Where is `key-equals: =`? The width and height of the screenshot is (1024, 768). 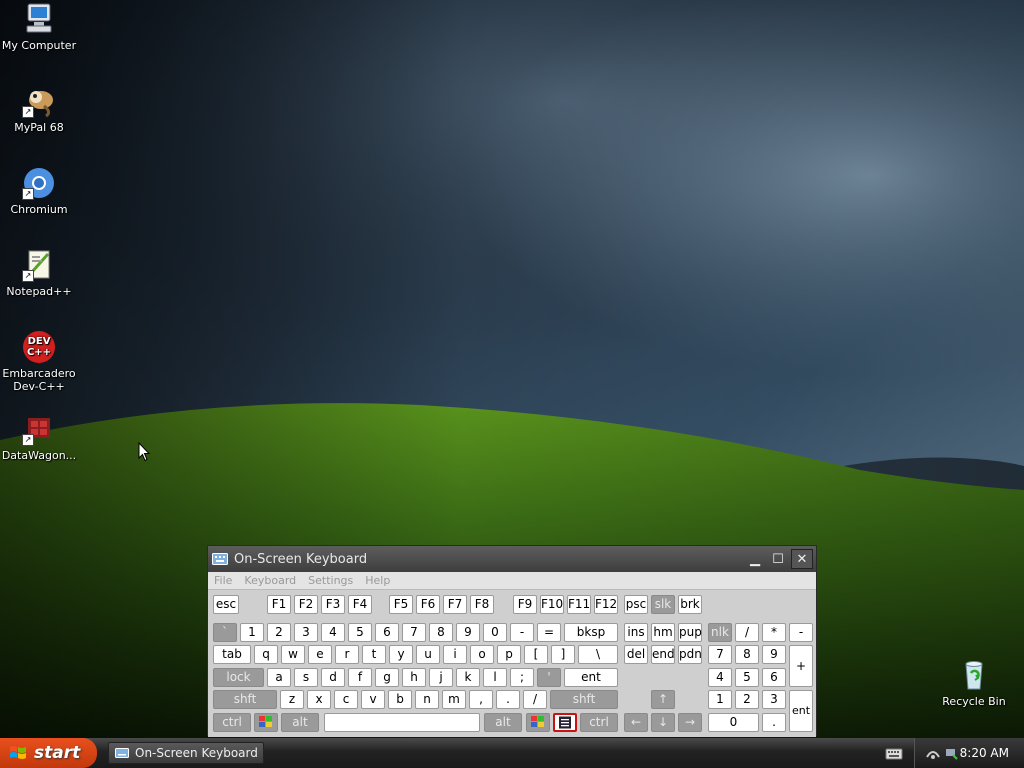 key-equals: = is located at coordinates (549, 632).